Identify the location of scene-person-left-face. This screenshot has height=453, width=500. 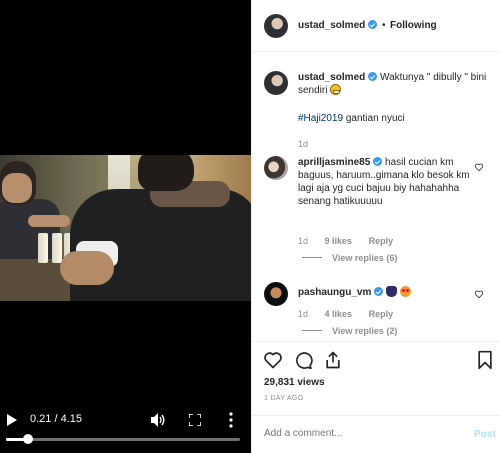
(17, 188).